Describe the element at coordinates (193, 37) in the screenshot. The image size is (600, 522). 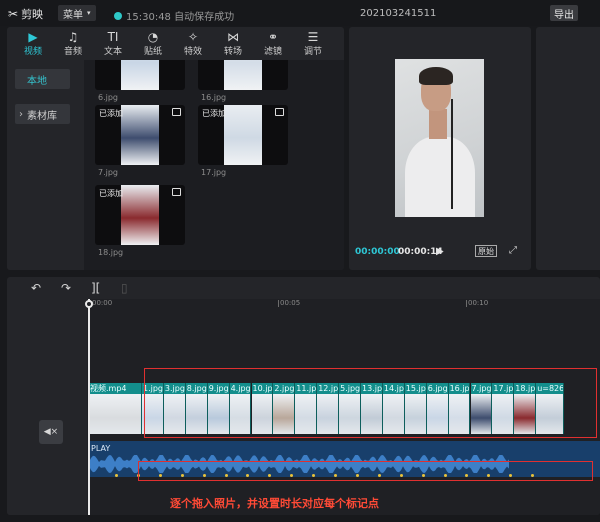
I see `effect-icon: ✧` at that location.